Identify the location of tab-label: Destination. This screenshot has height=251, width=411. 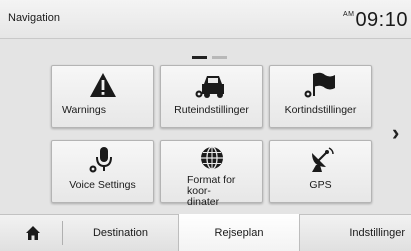
(120, 233).